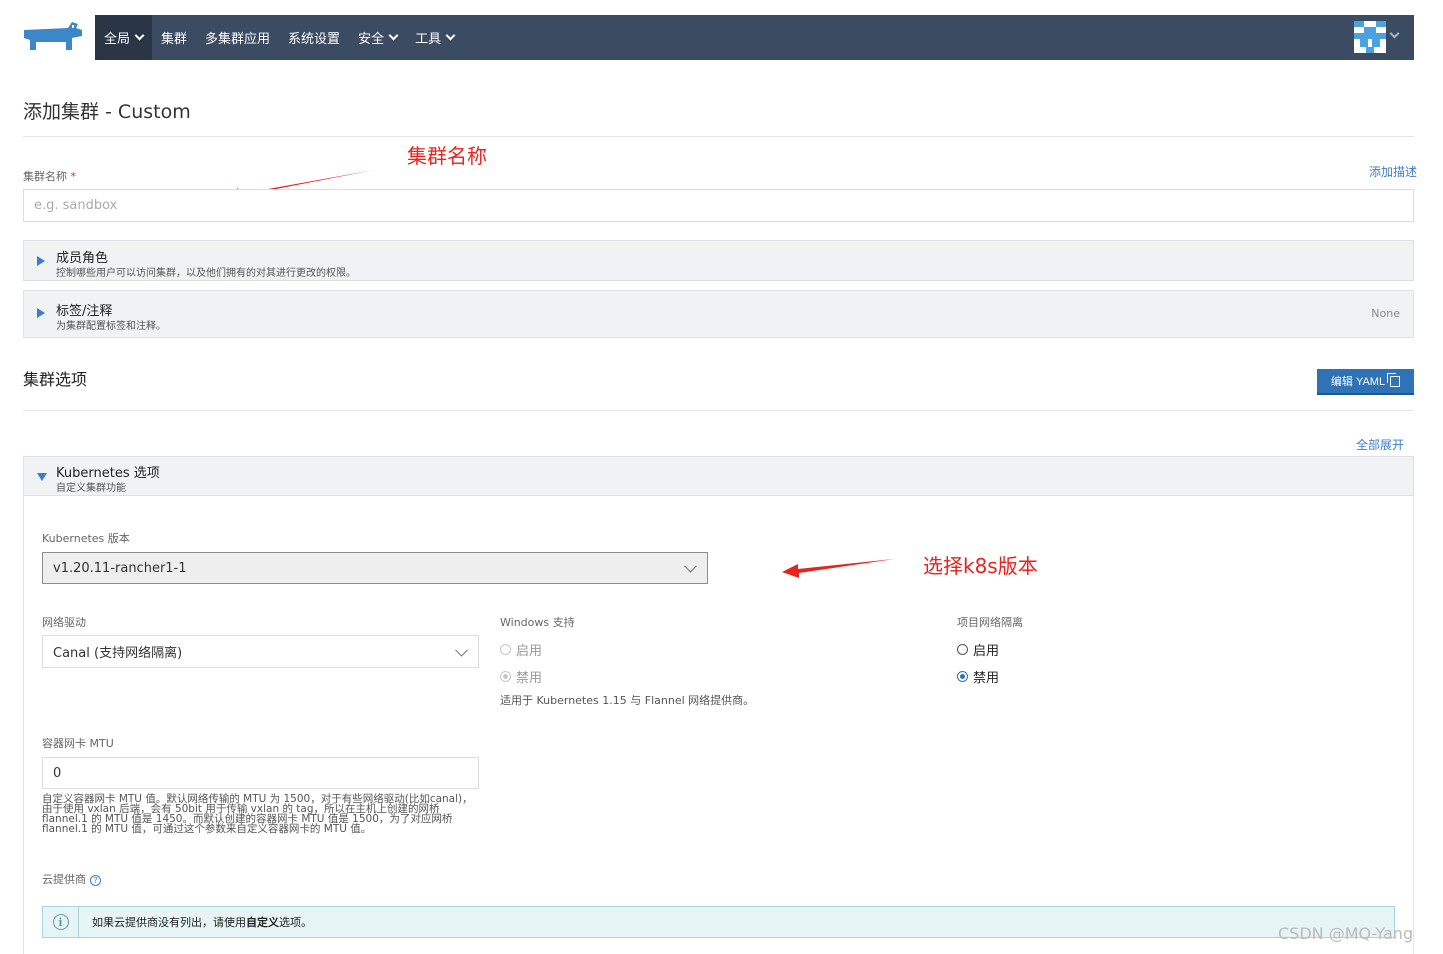 The image size is (1443, 954). I want to click on mtu-input: 0, so click(260, 773).